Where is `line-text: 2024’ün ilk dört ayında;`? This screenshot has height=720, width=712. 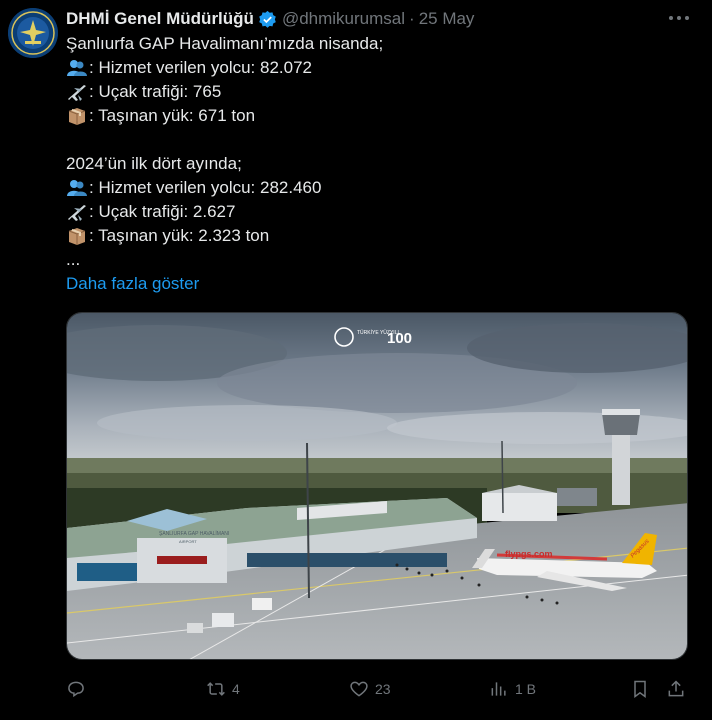 line-text: 2024’ün ilk dört ayında; is located at coordinates (154, 163).